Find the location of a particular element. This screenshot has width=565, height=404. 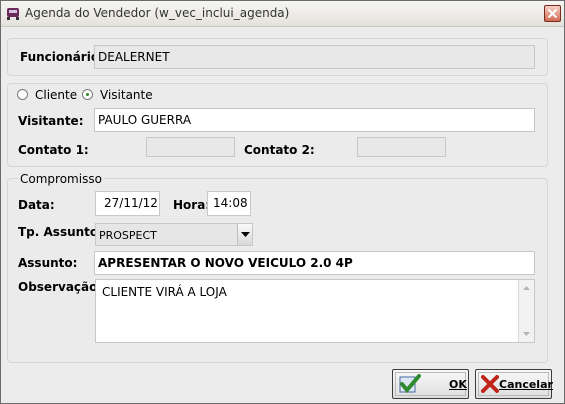

cancelar-button: Cancelar is located at coordinates (514, 384).